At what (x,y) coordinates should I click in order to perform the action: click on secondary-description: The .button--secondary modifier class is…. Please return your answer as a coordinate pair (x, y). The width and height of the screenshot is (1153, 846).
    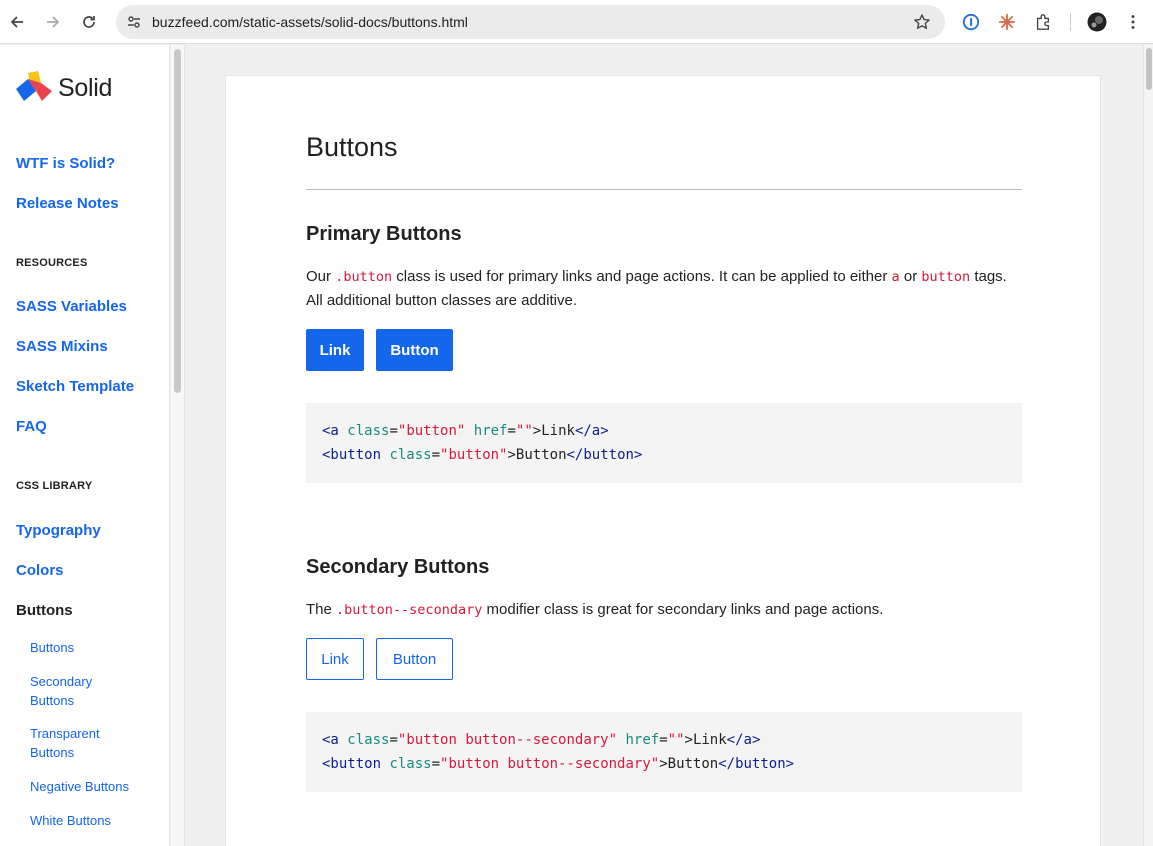
    Looking at the image, I should click on (664, 610).